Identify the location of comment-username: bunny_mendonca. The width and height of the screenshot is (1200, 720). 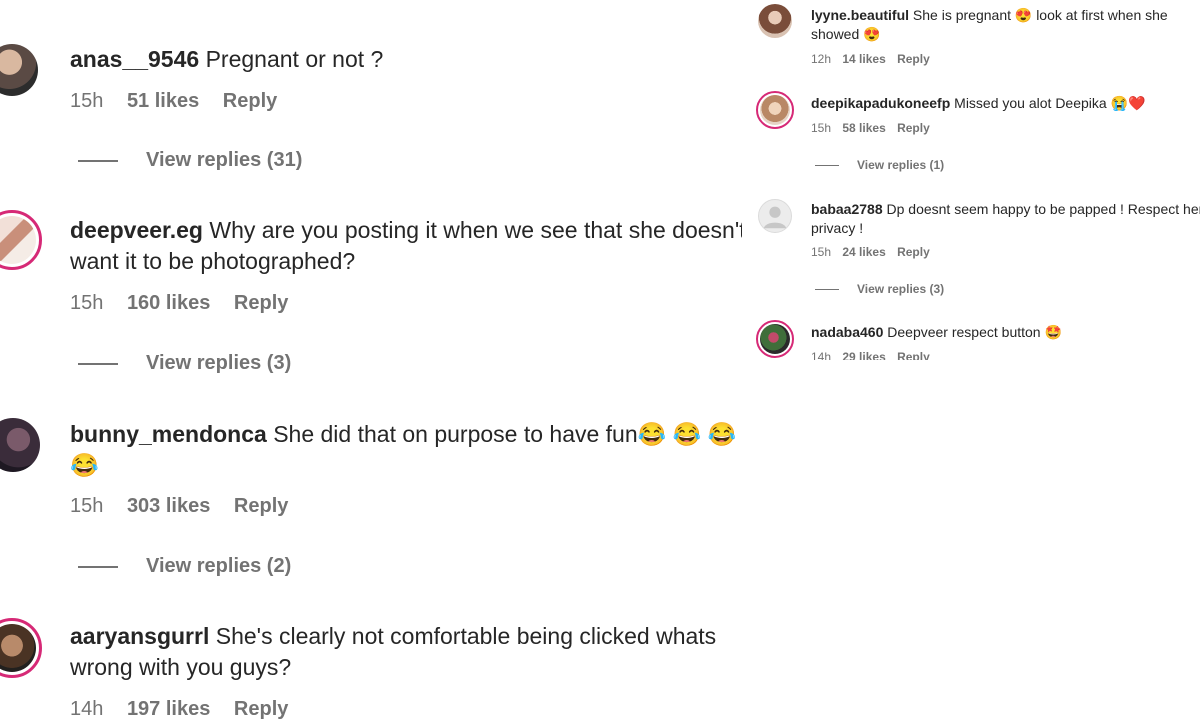
(168, 434).